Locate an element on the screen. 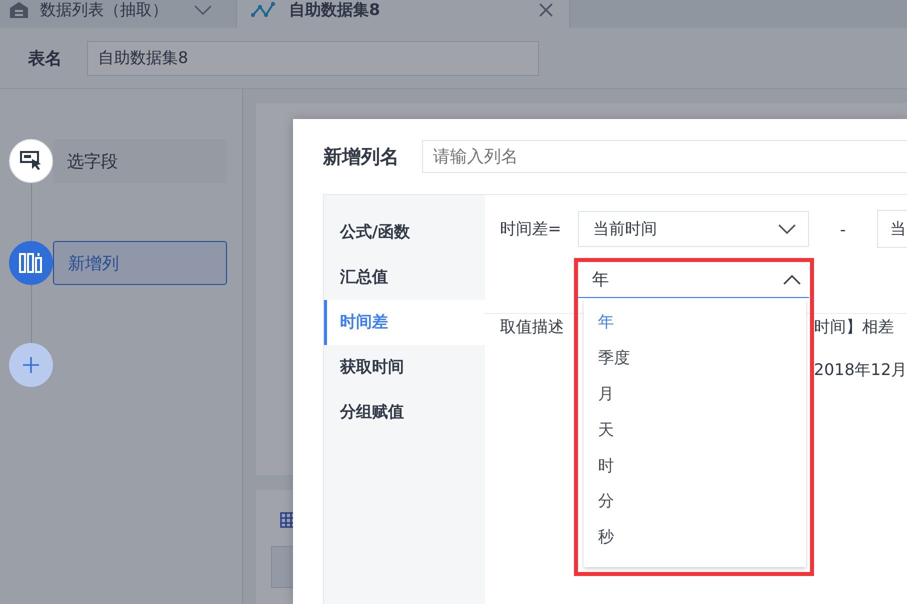  menu-item: 分组赋值 is located at coordinates (404, 412).